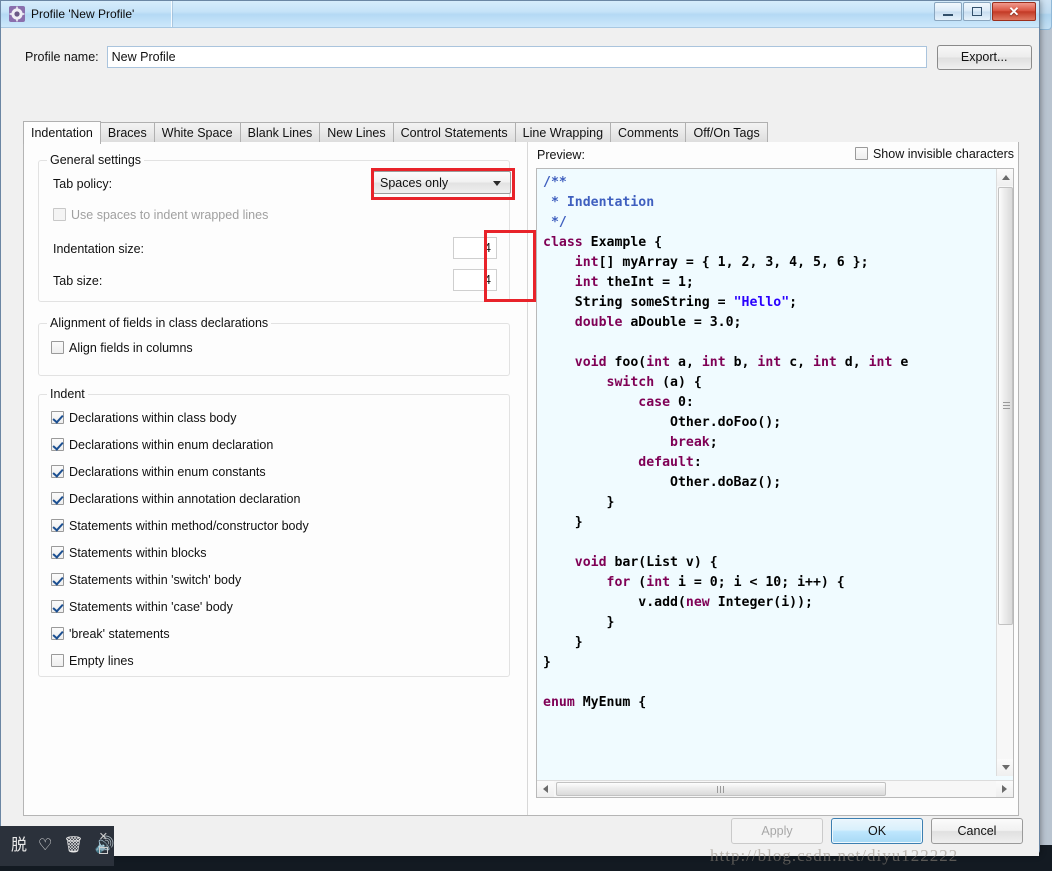  I want to click on maximize-button, so click(977, 11).